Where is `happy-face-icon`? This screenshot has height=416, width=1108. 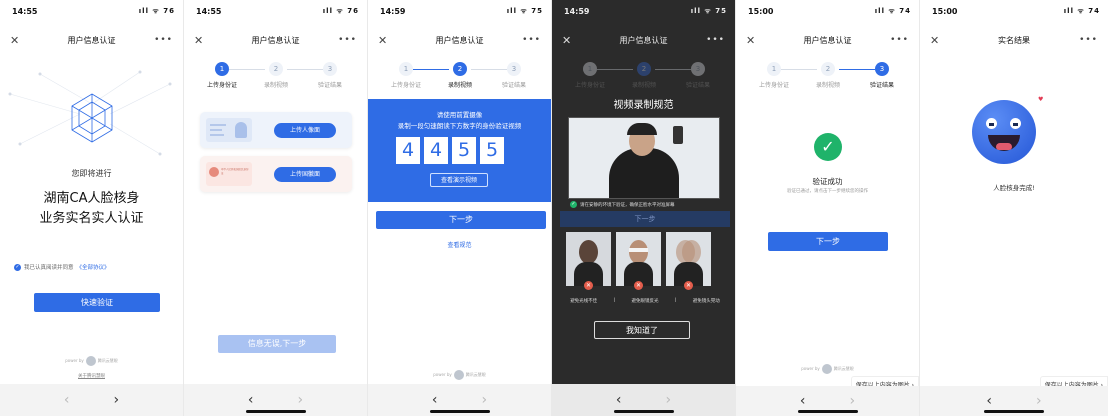 happy-face-icon is located at coordinates (1004, 132).